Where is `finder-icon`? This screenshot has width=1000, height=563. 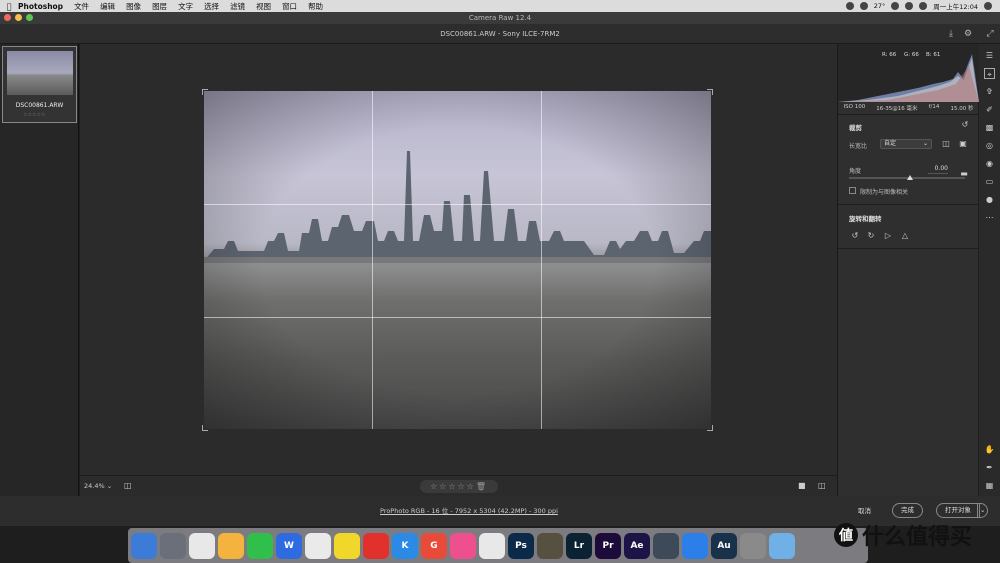
finder-icon is located at coordinates (144, 545).